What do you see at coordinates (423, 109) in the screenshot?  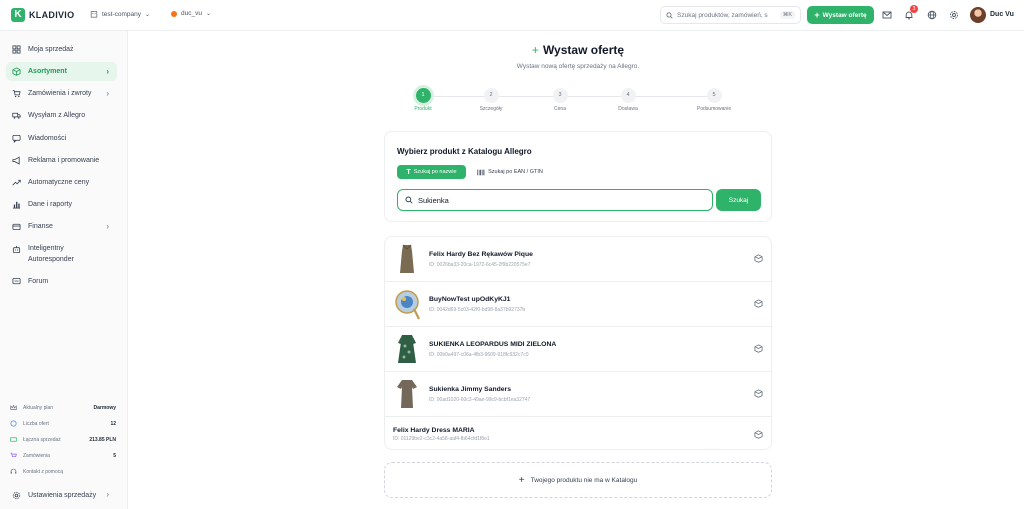 I see `step-label: Produkt` at bounding box center [423, 109].